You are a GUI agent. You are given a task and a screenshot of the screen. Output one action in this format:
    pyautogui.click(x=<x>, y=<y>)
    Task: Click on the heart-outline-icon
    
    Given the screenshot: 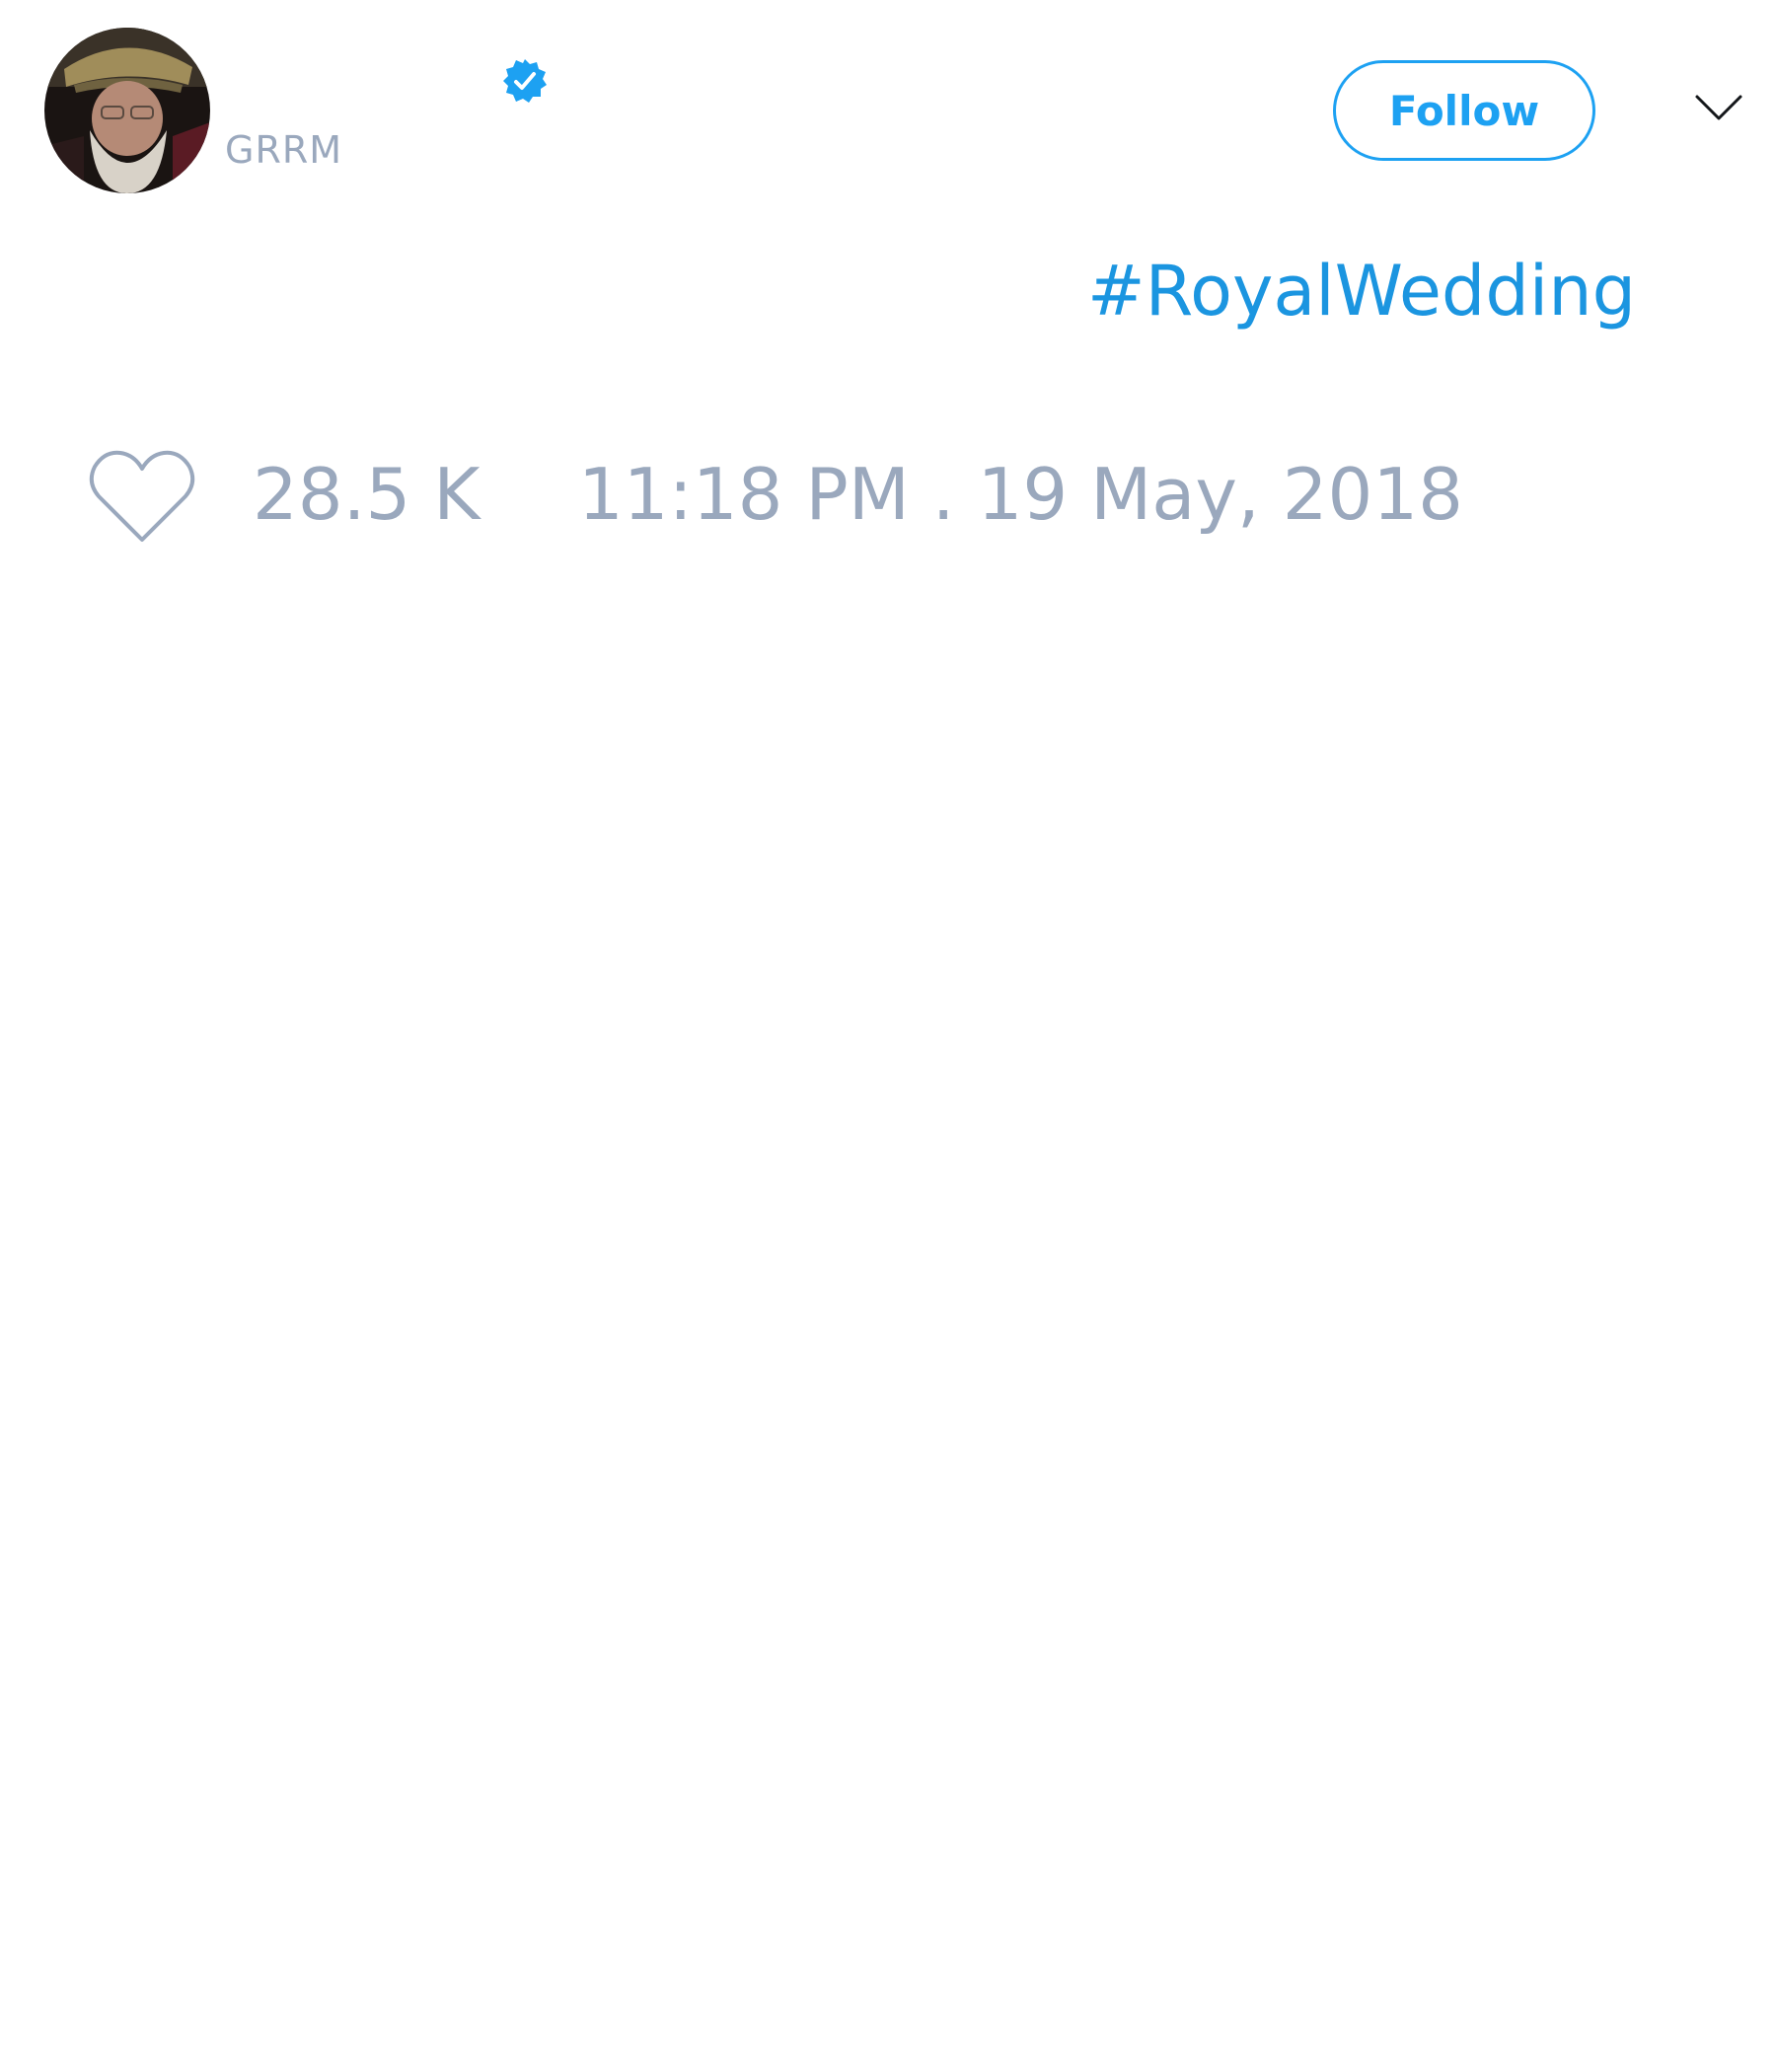 What is the action you would take?
    pyautogui.click(x=142, y=497)
    